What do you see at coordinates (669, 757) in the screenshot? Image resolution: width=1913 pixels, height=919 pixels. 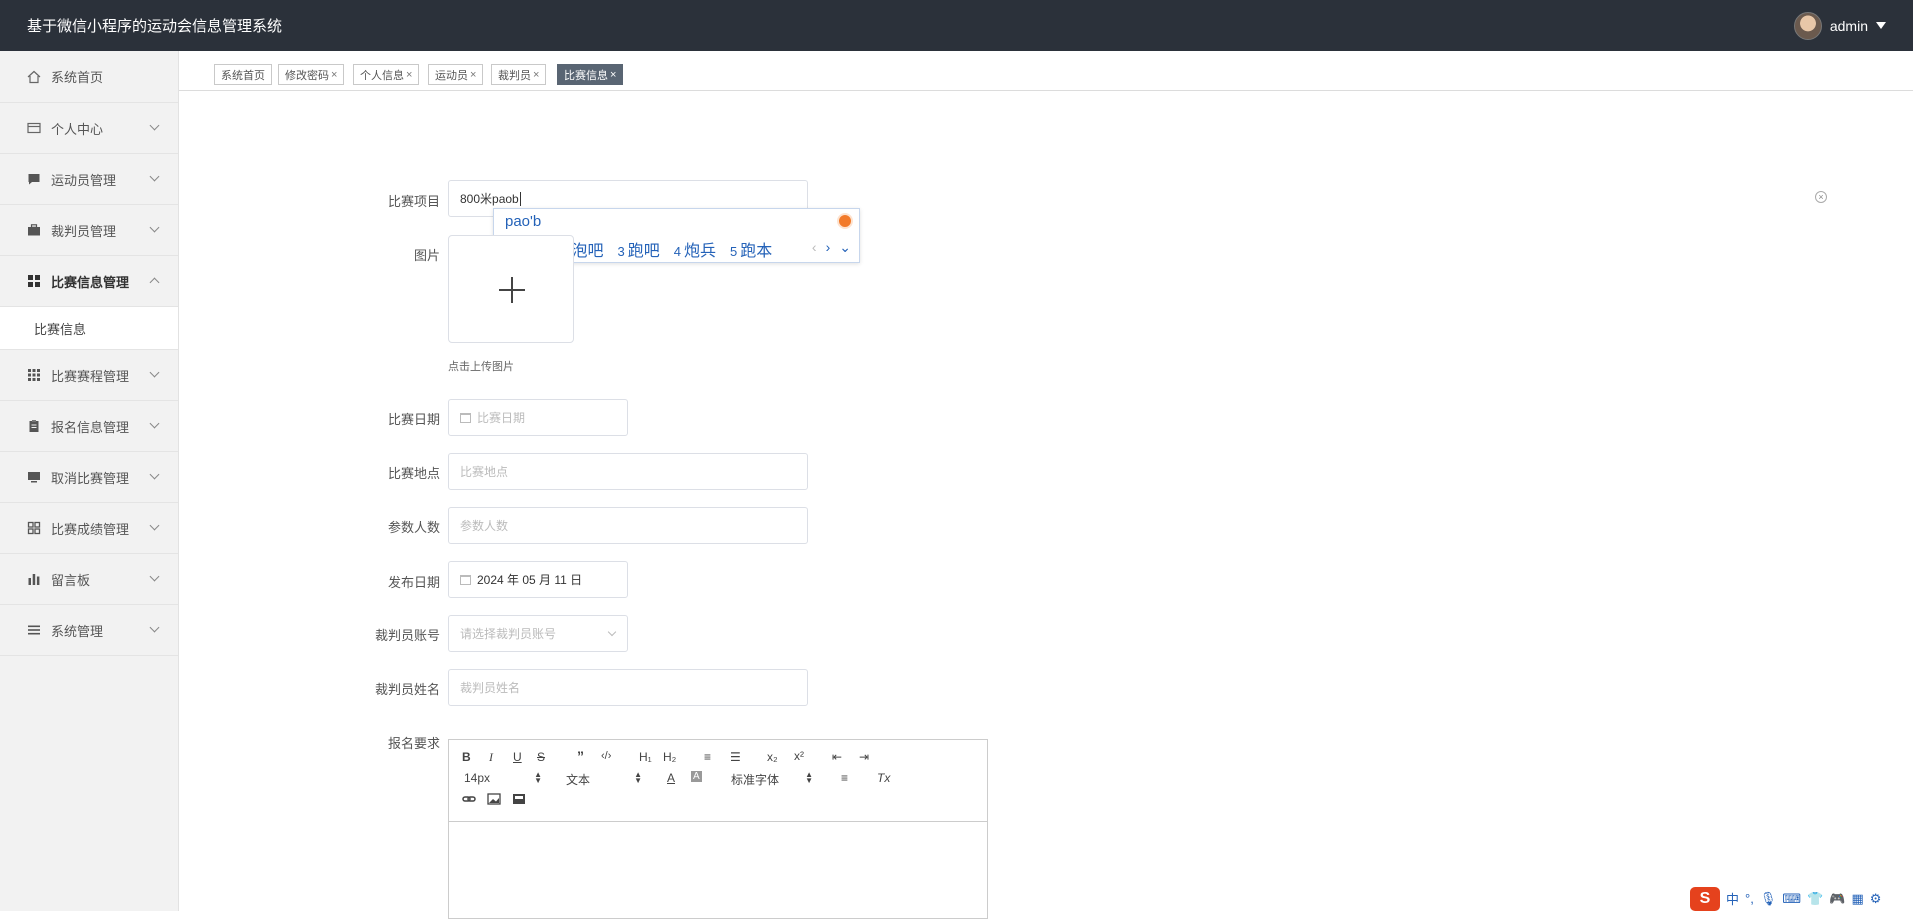 I see `heading2-icon: H₂` at bounding box center [669, 757].